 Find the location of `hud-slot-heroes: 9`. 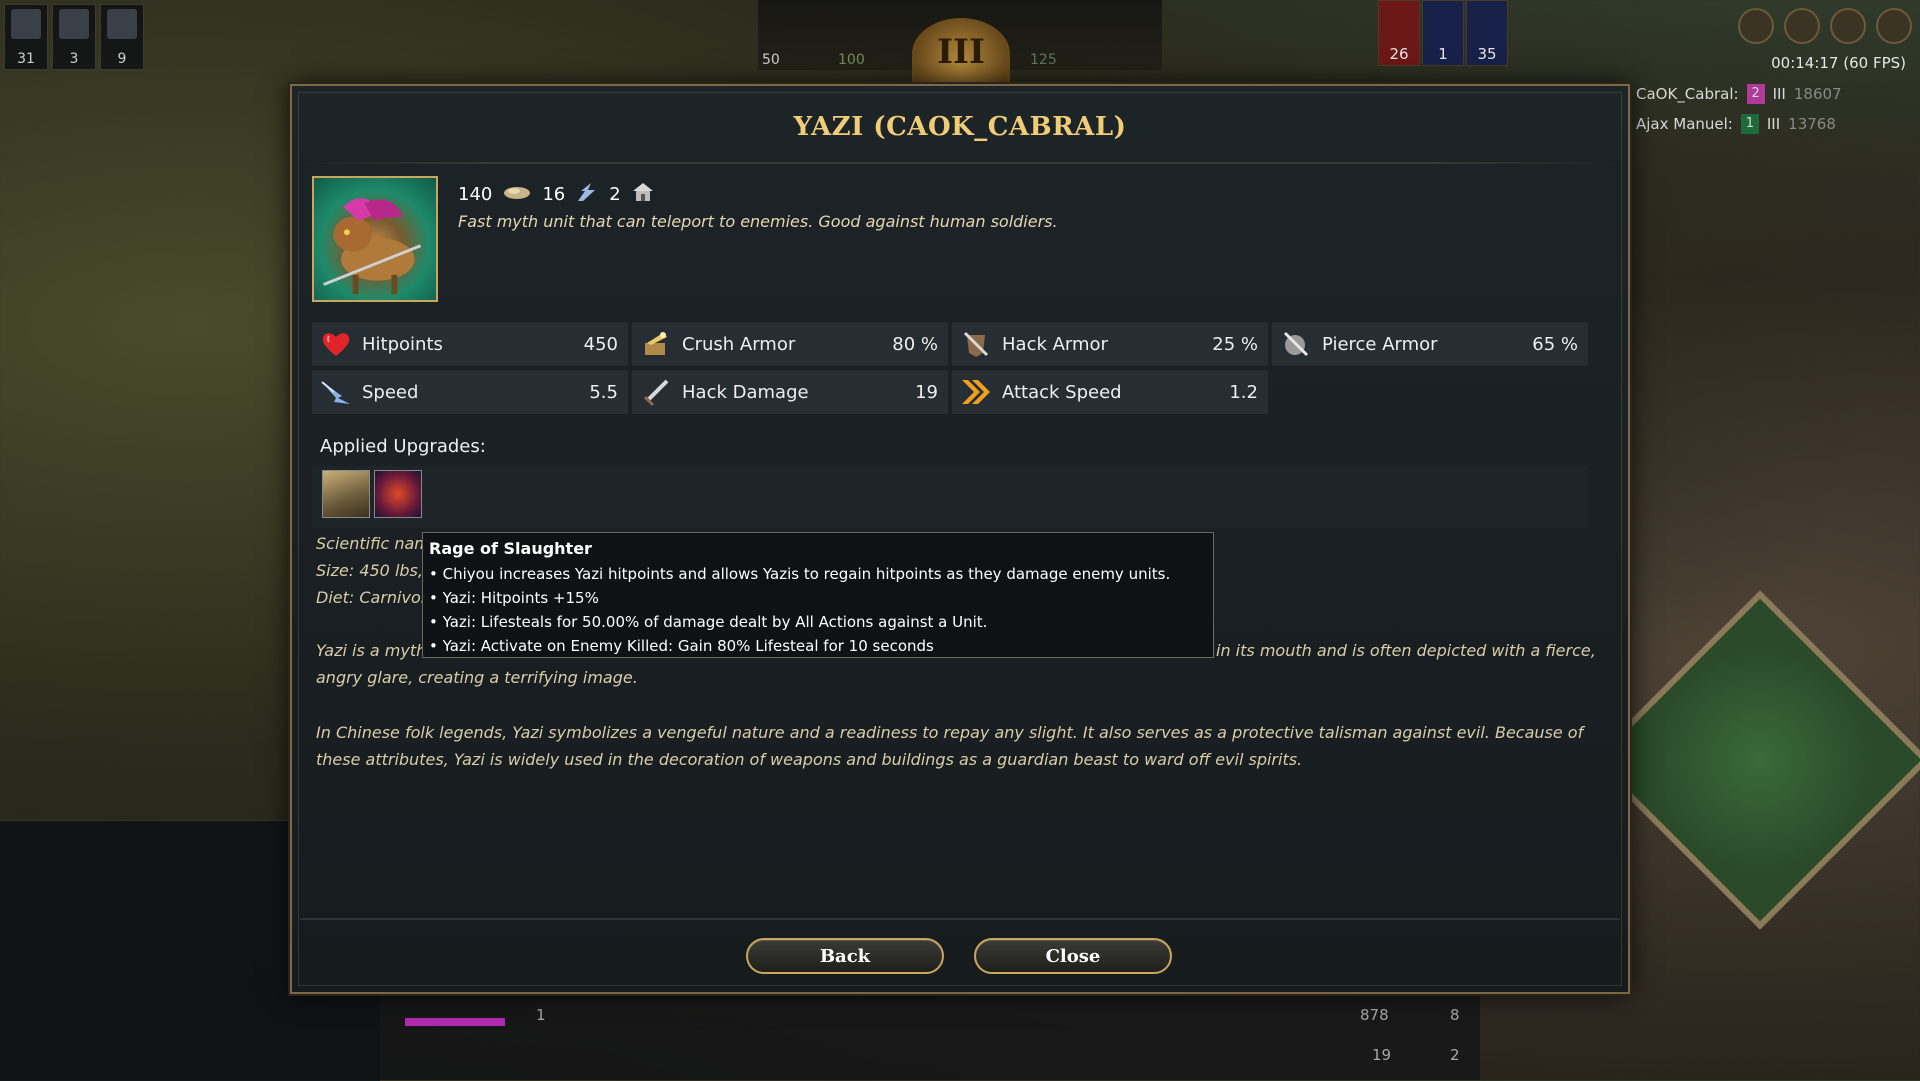

hud-slot-heroes: 9 is located at coordinates (122, 37).